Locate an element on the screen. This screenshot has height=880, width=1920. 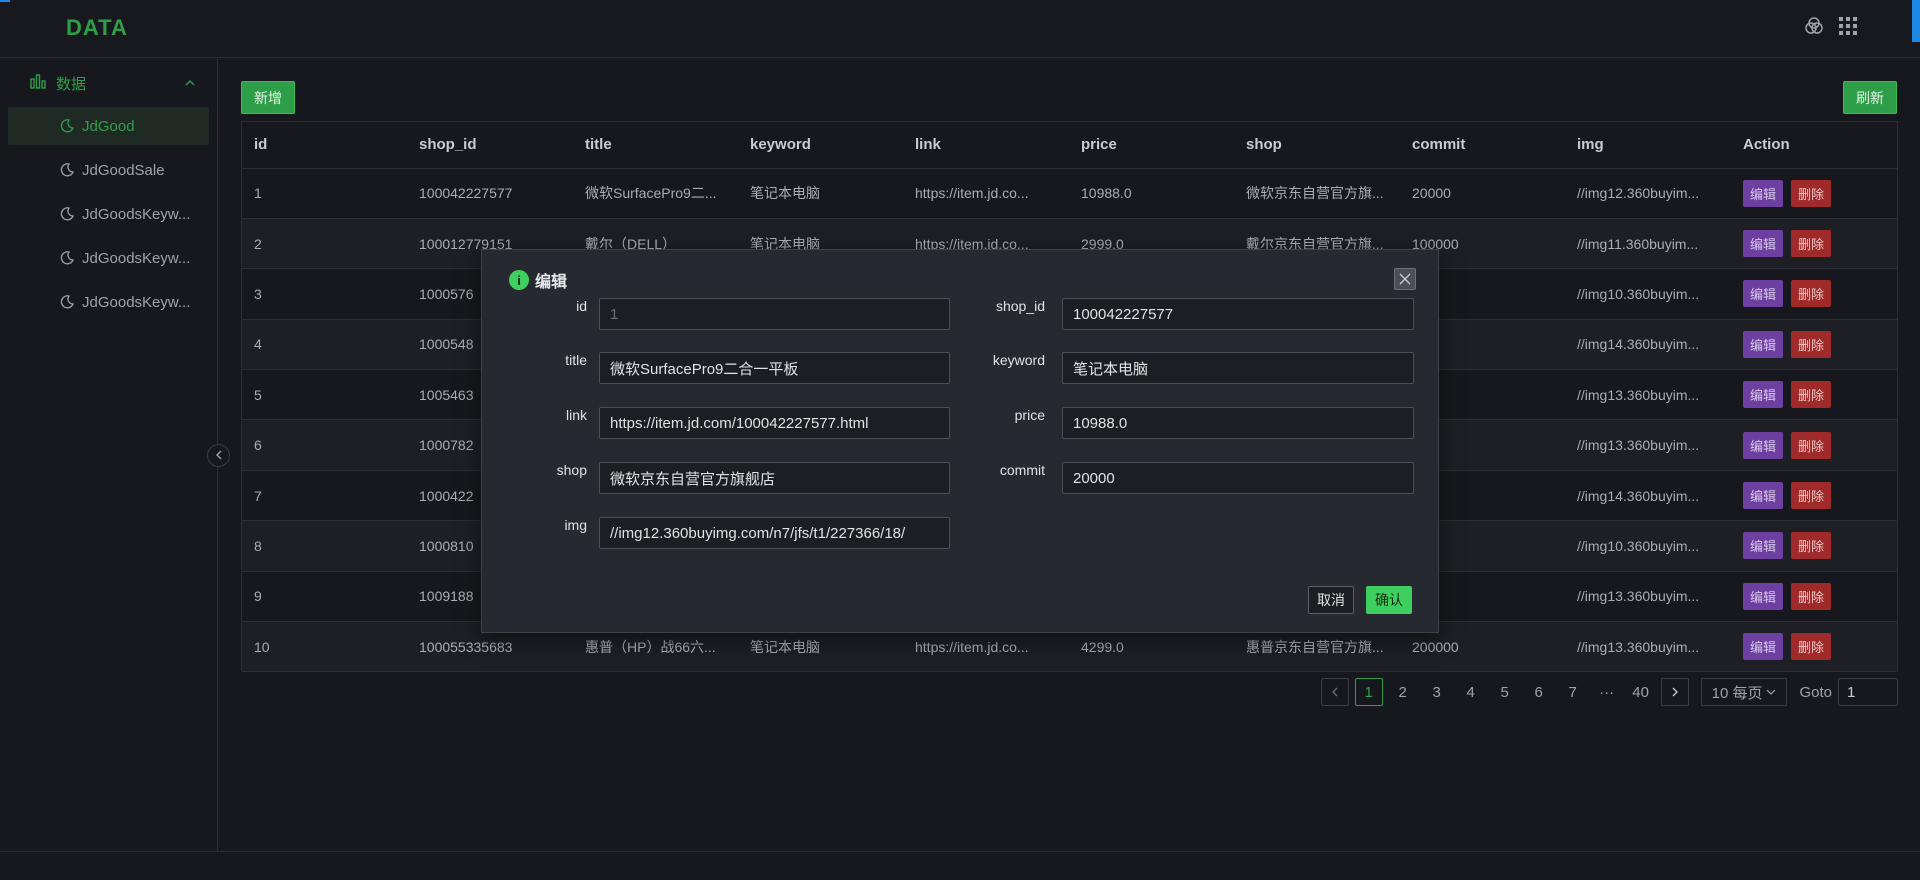
column-header: img is located at coordinates (1648, 145).